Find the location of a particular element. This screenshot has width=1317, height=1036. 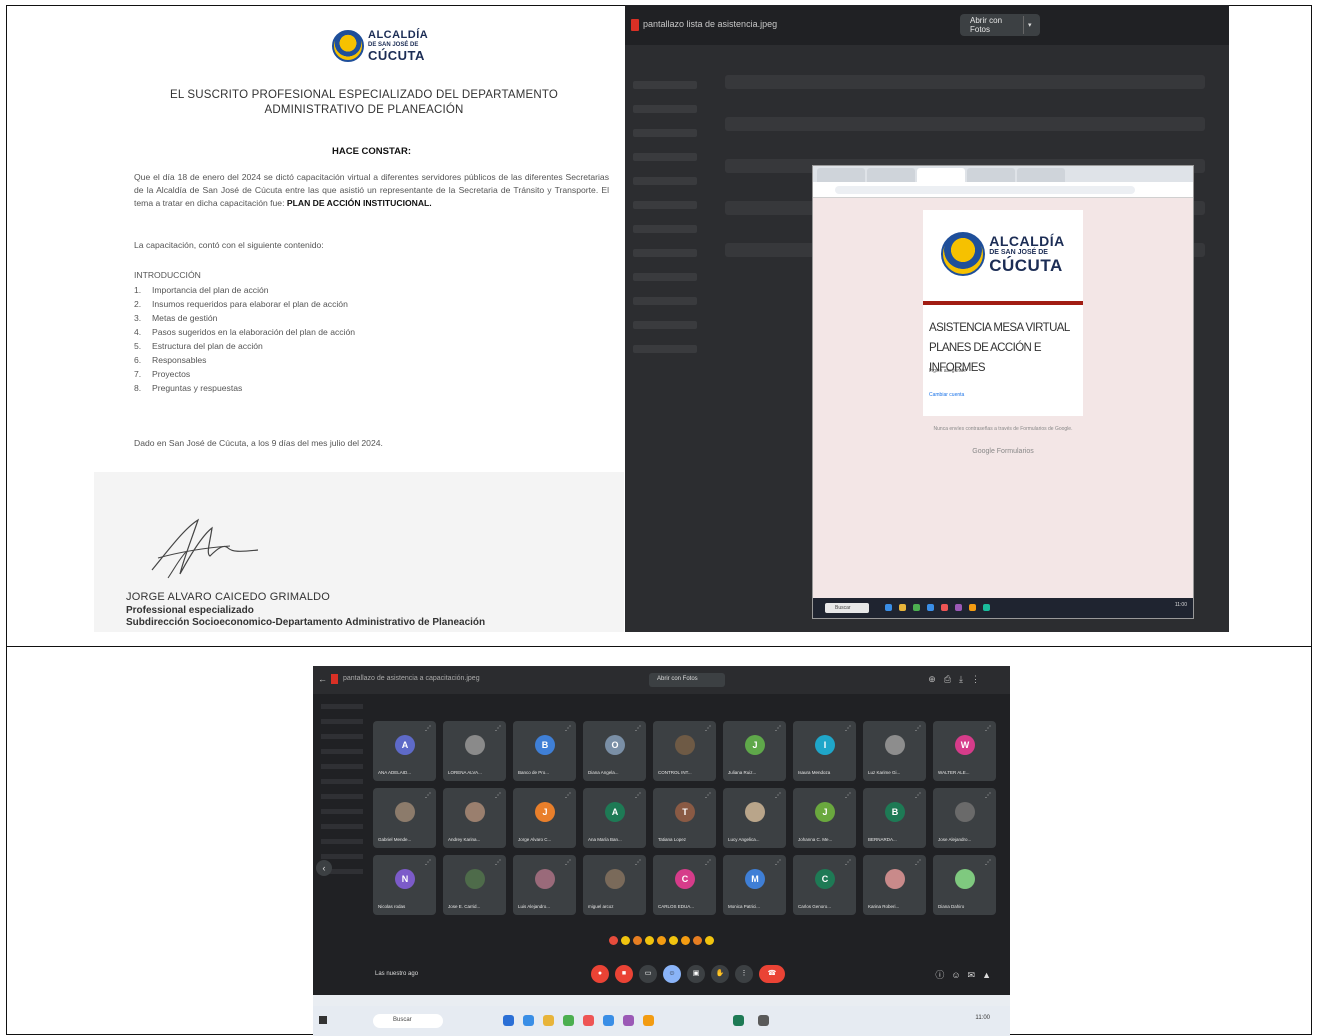

people-icon: ☺ is located at coordinates (959, 975).